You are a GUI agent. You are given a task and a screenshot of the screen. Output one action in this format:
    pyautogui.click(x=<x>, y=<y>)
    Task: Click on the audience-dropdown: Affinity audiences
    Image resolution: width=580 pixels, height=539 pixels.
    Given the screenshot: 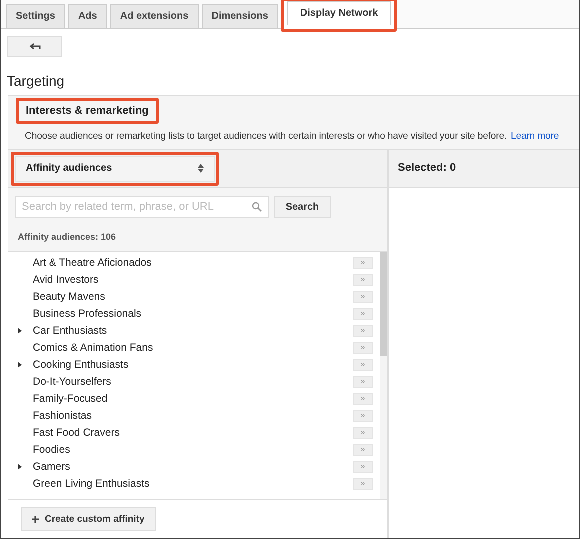 What is the action you would take?
    pyautogui.click(x=115, y=169)
    